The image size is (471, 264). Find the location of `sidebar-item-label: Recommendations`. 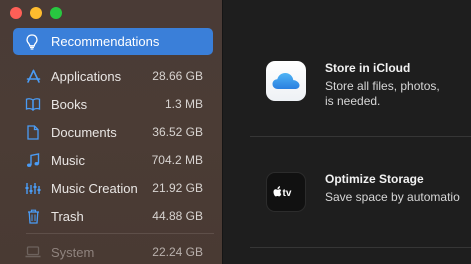

sidebar-item-label: Recommendations is located at coordinates (105, 41).